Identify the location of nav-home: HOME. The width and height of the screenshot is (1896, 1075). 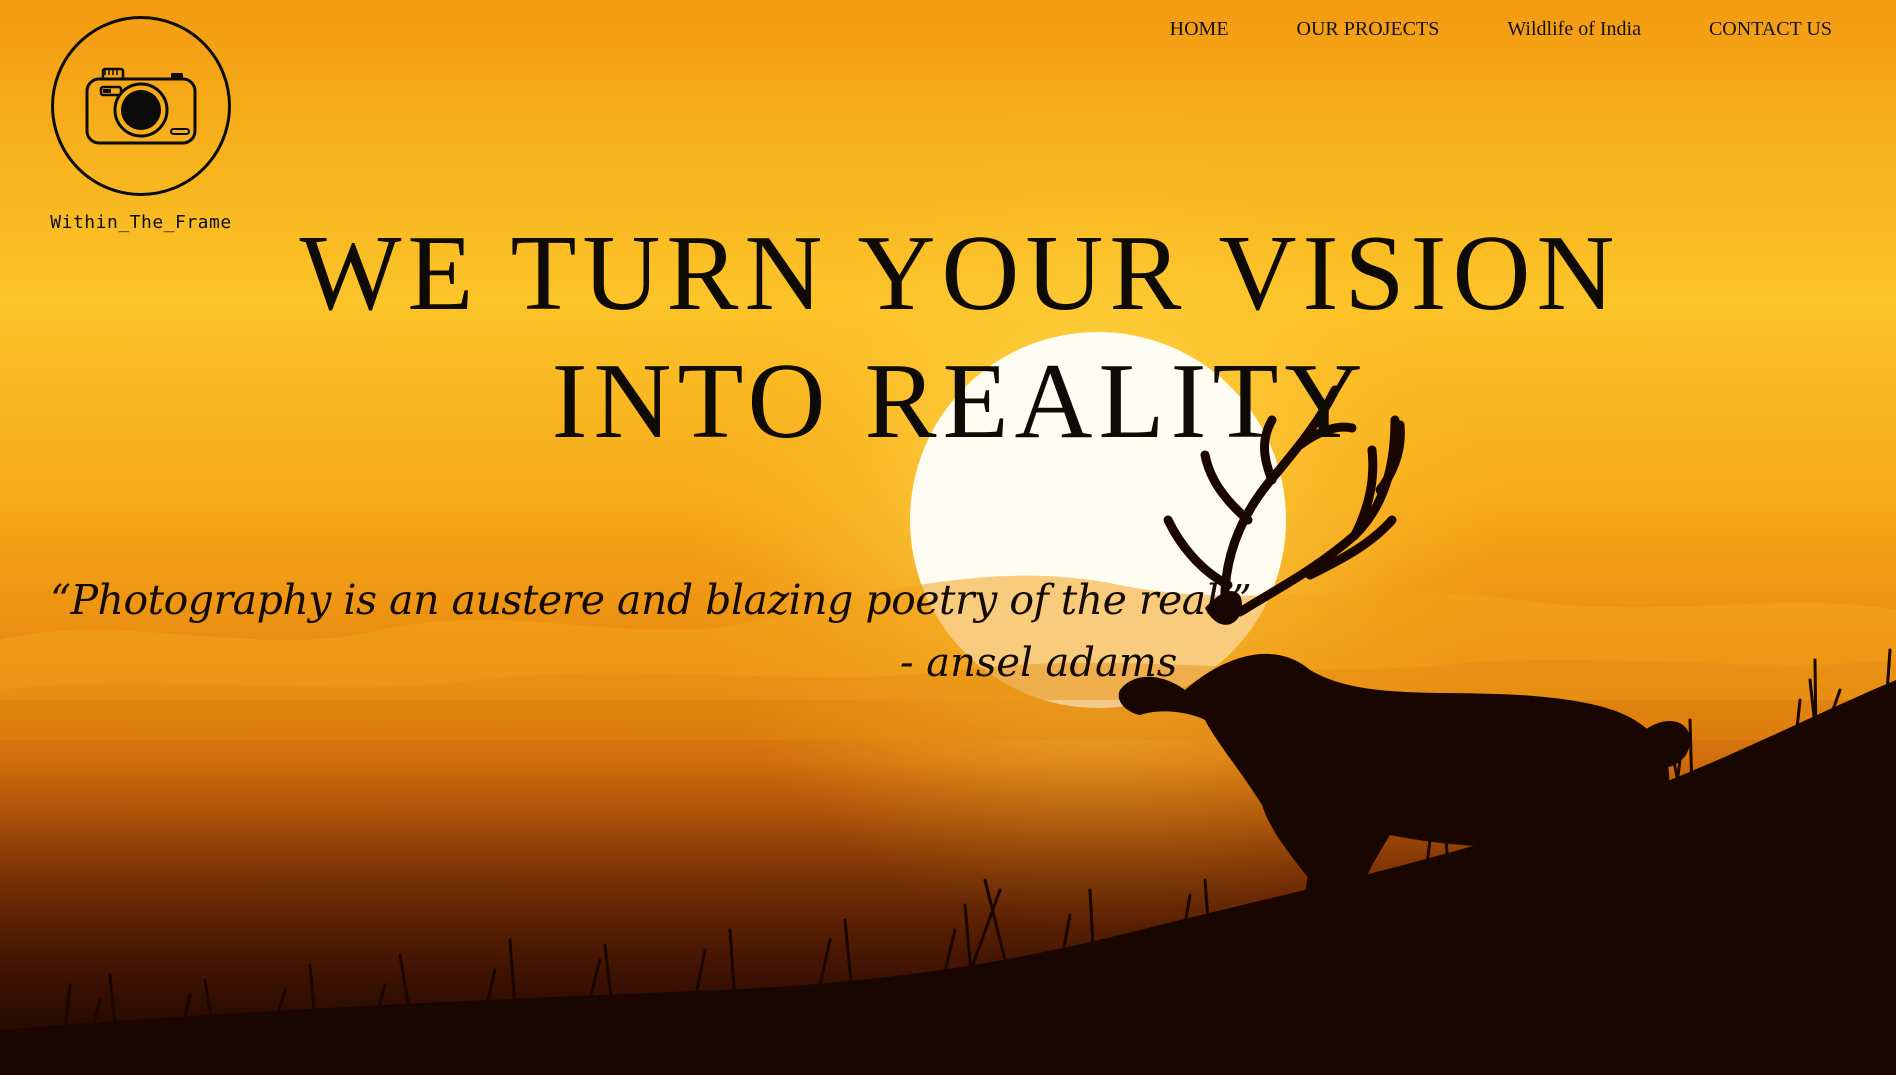
(1199, 29).